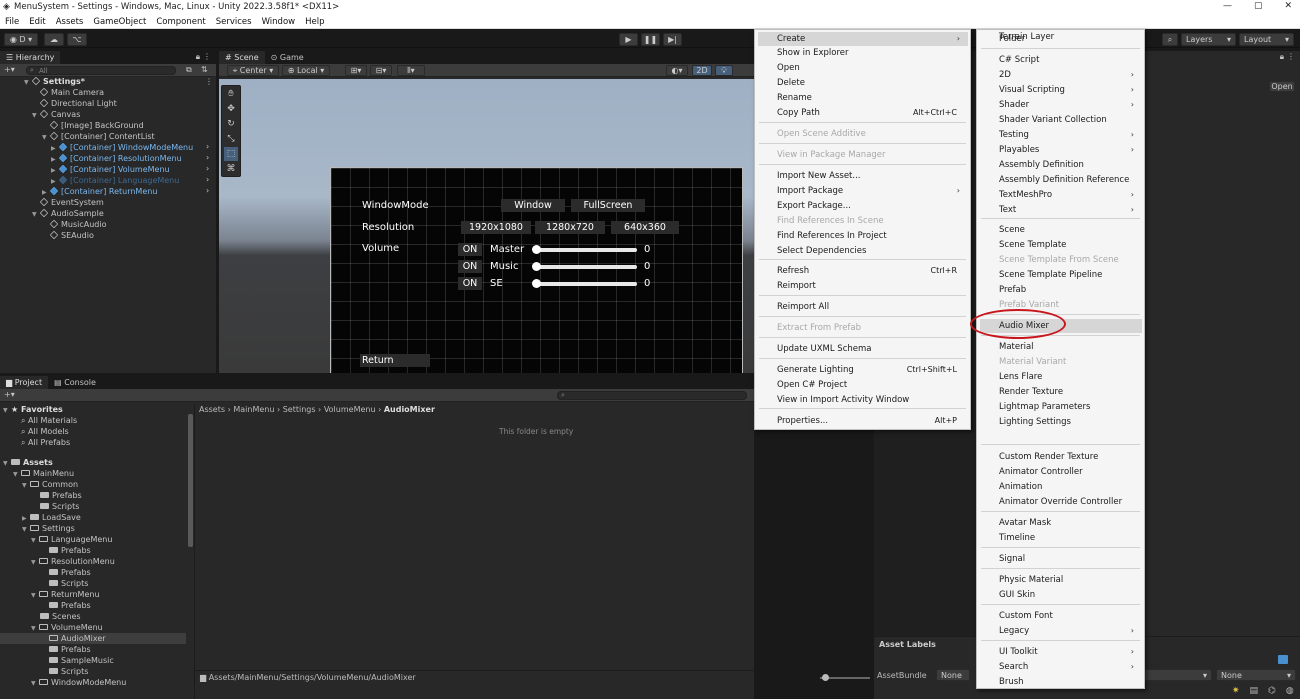 This screenshot has height=699, width=1300. Describe the element at coordinates (60, 616) in the screenshot. I see `tree-scenes: Scenes` at that location.